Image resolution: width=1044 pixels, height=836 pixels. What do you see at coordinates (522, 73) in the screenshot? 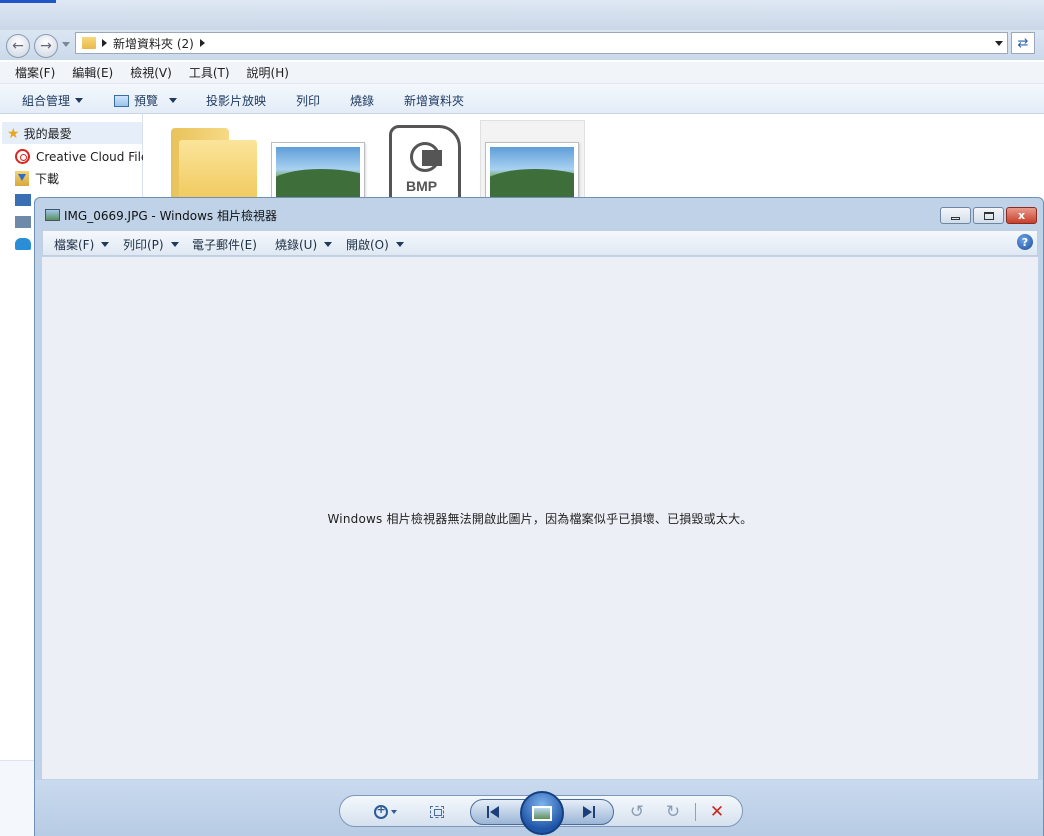
I see `explorer-menubar: 檔案(F) 編輯(E) 檢視(V) 工具(T) 說明(H)` at bounding box center [522, 73].